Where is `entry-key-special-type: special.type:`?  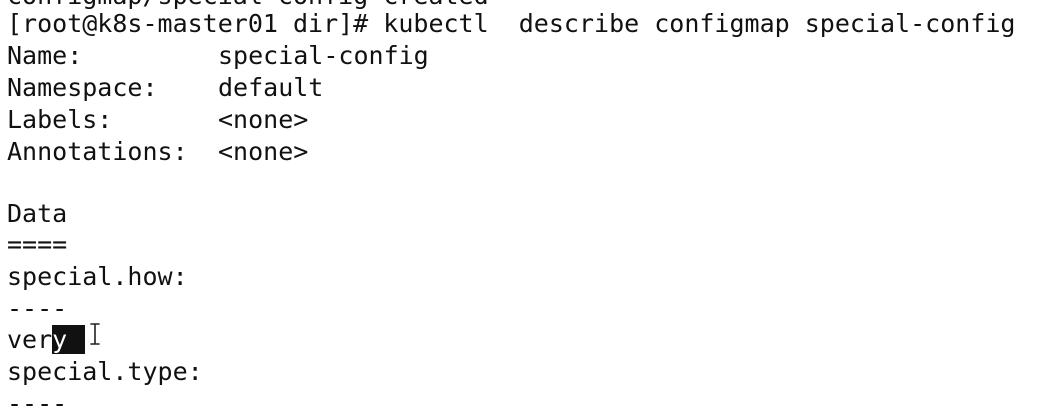 entry-key-special-type: special.type: is located at coordinates (105, 371).